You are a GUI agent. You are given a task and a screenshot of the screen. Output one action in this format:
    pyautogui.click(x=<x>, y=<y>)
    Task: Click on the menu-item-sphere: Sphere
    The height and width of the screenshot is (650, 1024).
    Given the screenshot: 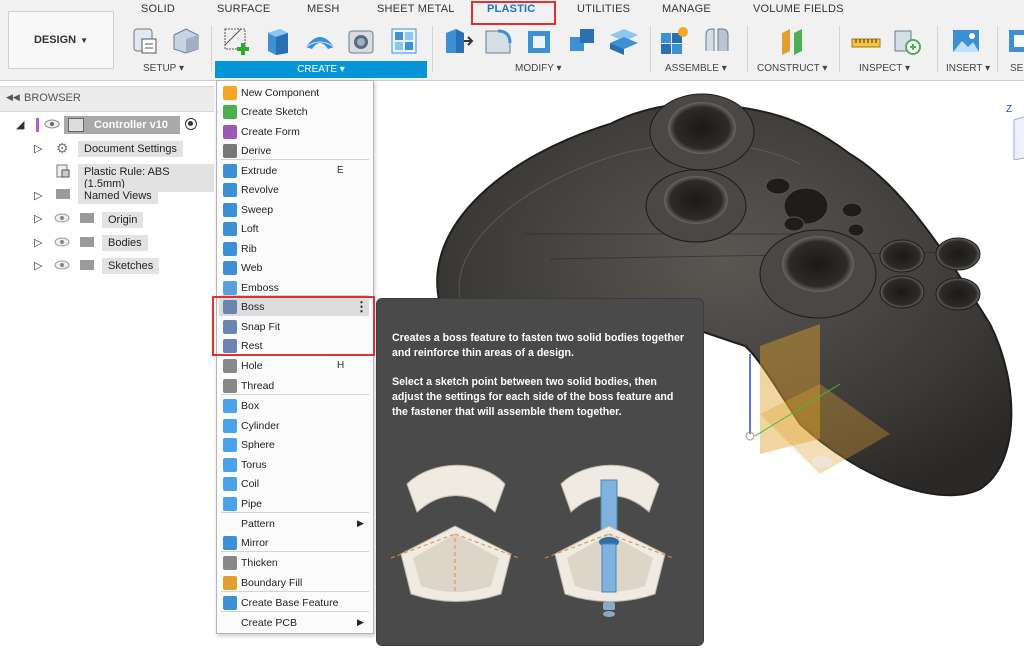 What is the action you would take?
    pyautogui.click(x=294, y=445)
    